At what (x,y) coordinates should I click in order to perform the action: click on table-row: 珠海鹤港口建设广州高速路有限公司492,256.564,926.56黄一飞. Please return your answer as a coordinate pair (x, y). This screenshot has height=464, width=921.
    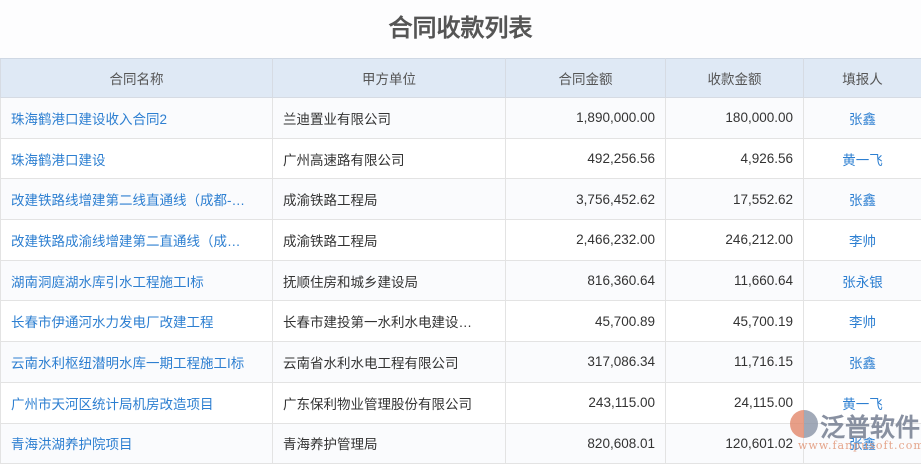
    Looking at the image, I should click on (461, 158).